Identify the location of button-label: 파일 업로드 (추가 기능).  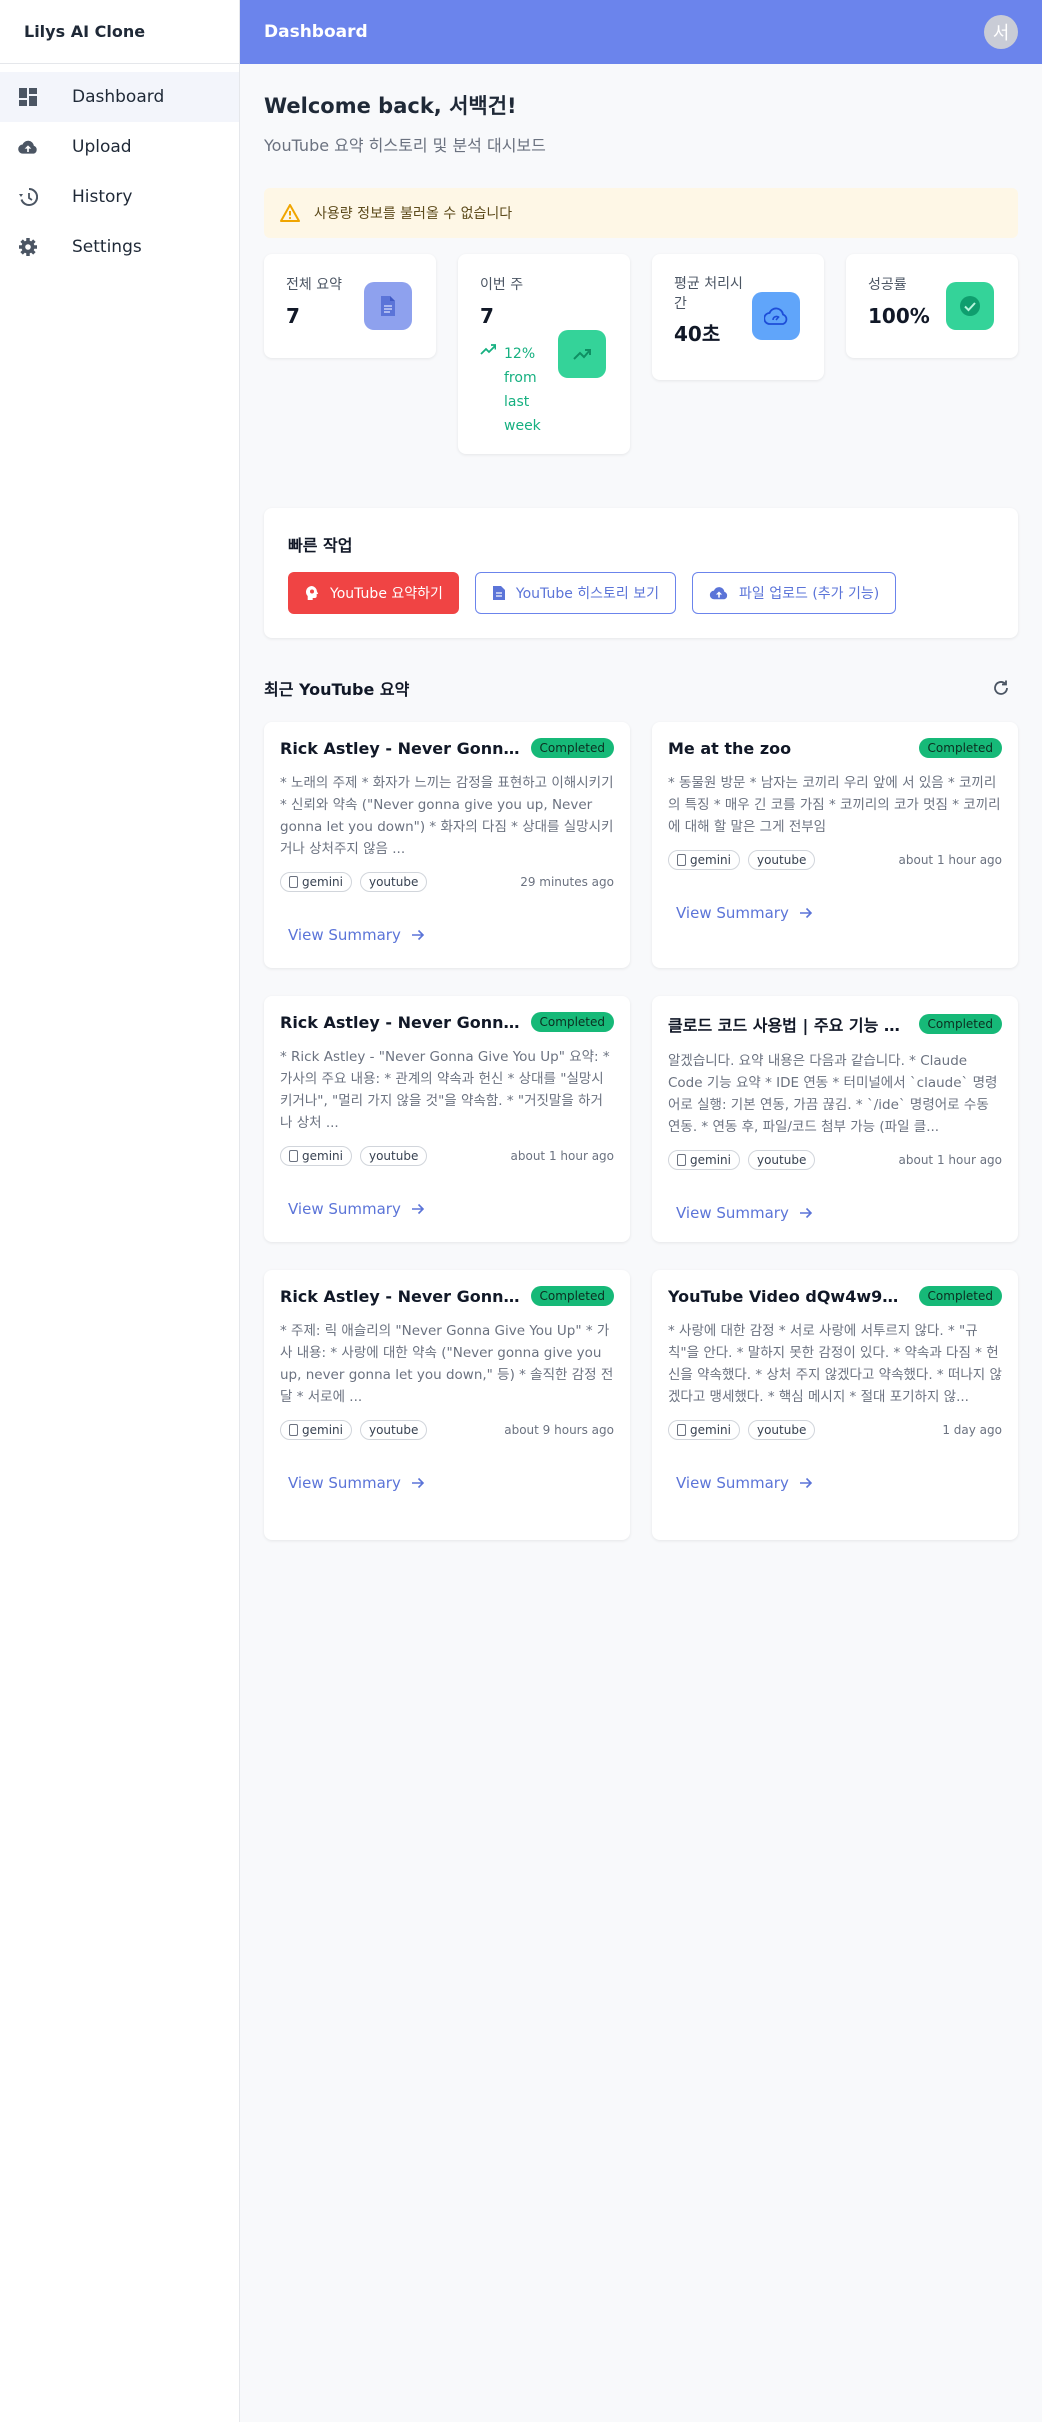
(809, 594).